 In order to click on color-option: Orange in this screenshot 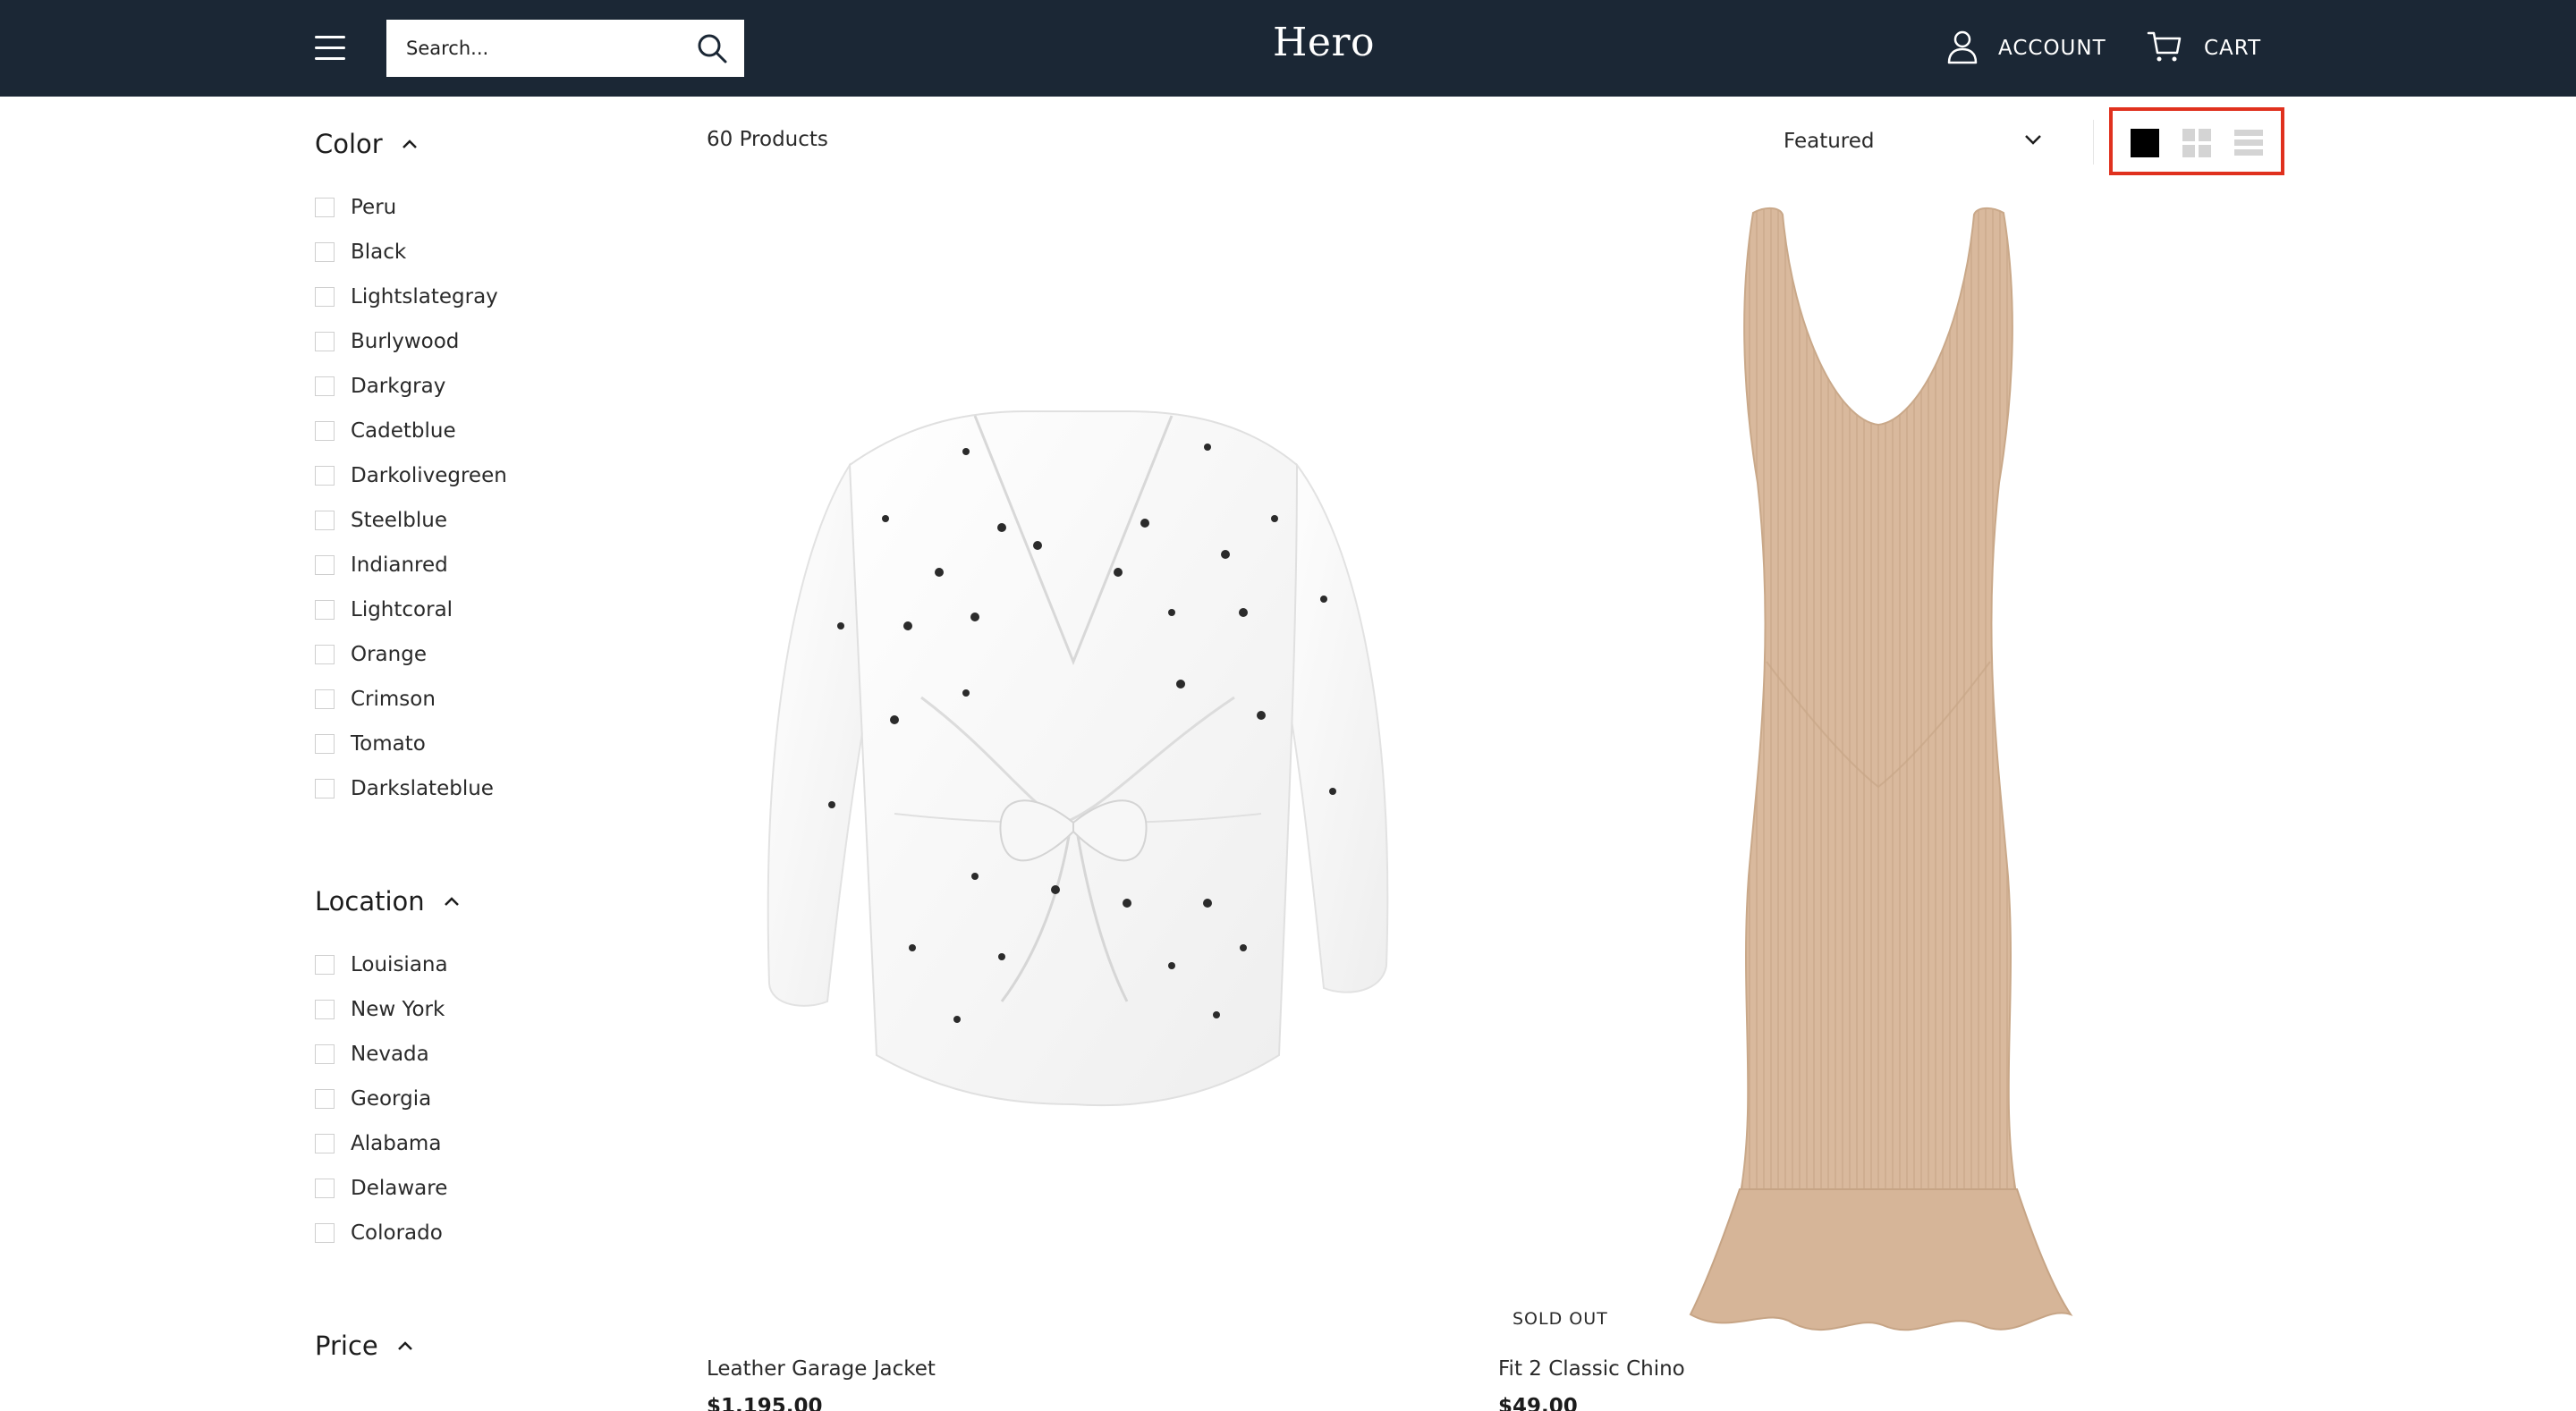, I will do `click(371, 654)`.